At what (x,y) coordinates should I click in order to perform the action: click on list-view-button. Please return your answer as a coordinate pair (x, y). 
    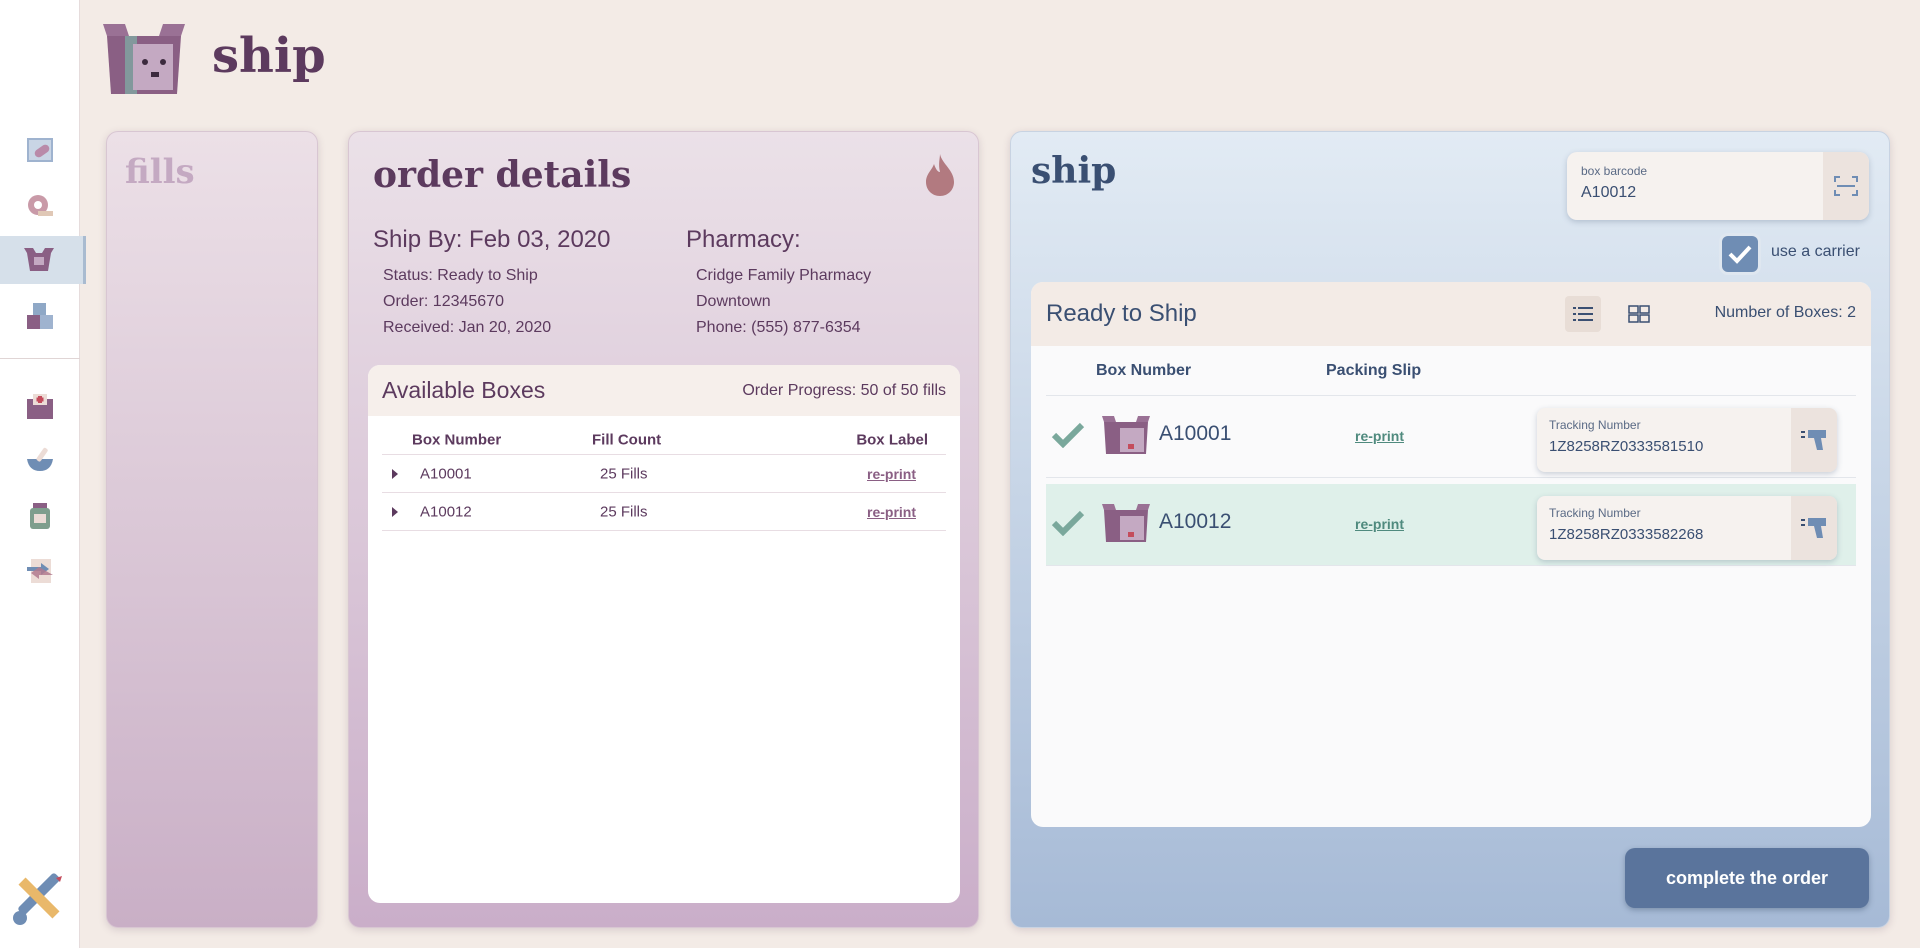
    Looking at the image, I should click on (1583, 314).